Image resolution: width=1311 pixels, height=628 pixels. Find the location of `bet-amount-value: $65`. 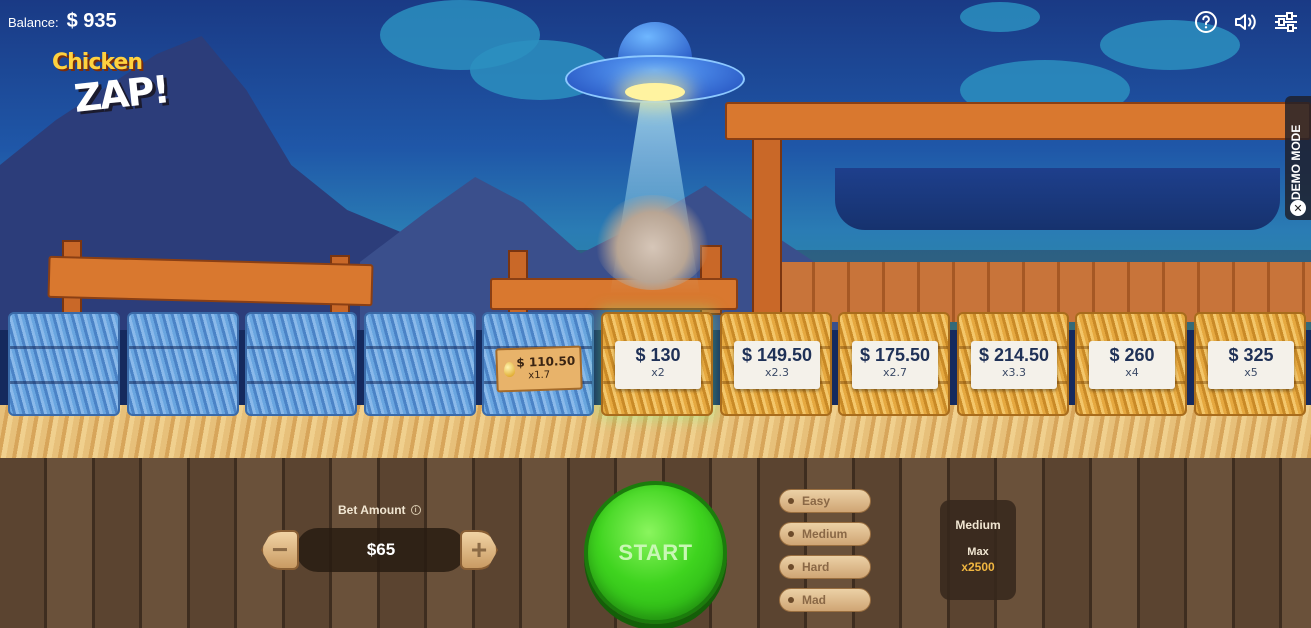

bet-amount-value: $65 is located at coordinates (381, 549).